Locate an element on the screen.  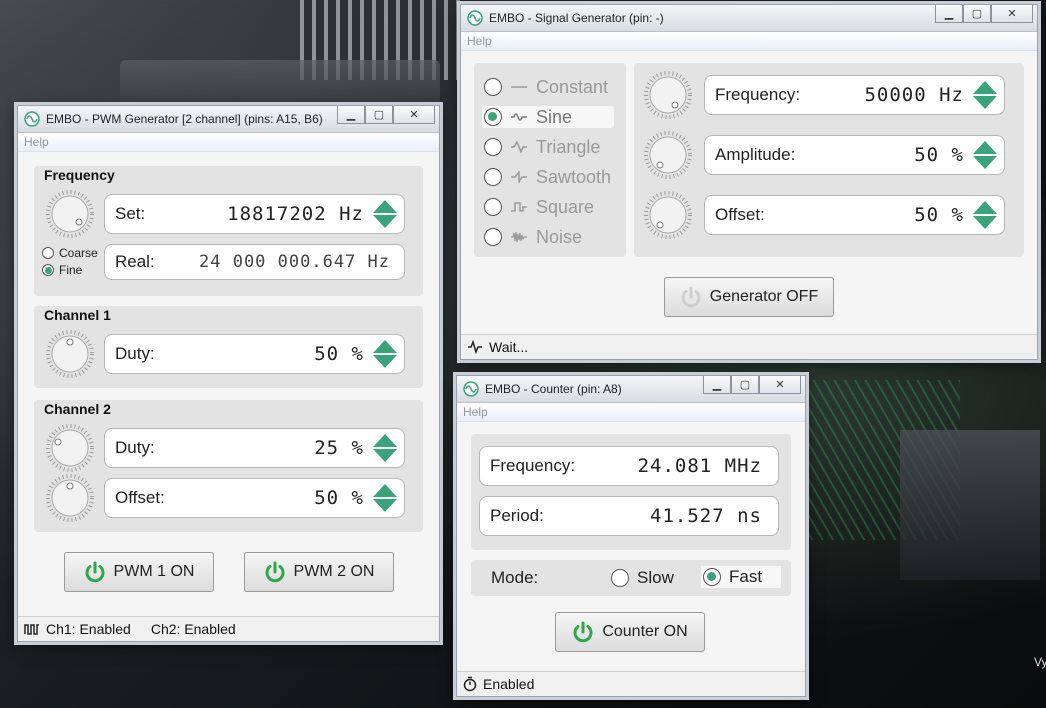
slow-label: Slow is located at coordinates (655, 577).